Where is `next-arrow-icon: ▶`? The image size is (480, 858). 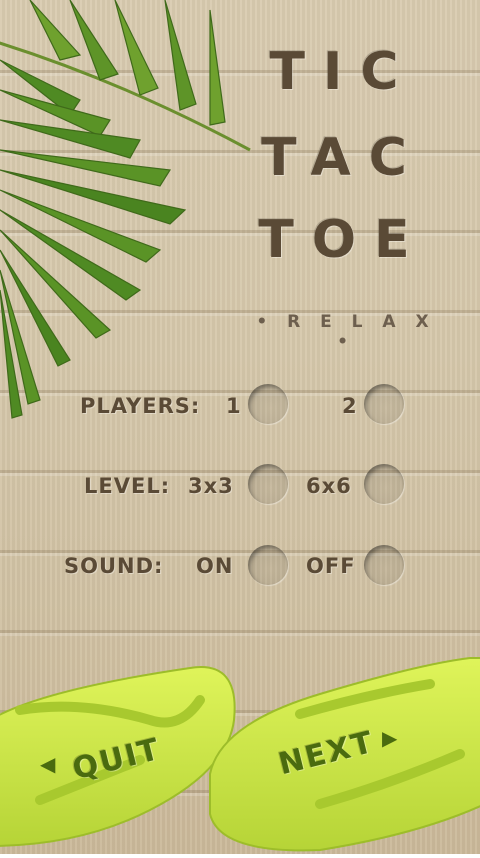
next-arrow-icon: ▶ is located at coordinates (390, 738).